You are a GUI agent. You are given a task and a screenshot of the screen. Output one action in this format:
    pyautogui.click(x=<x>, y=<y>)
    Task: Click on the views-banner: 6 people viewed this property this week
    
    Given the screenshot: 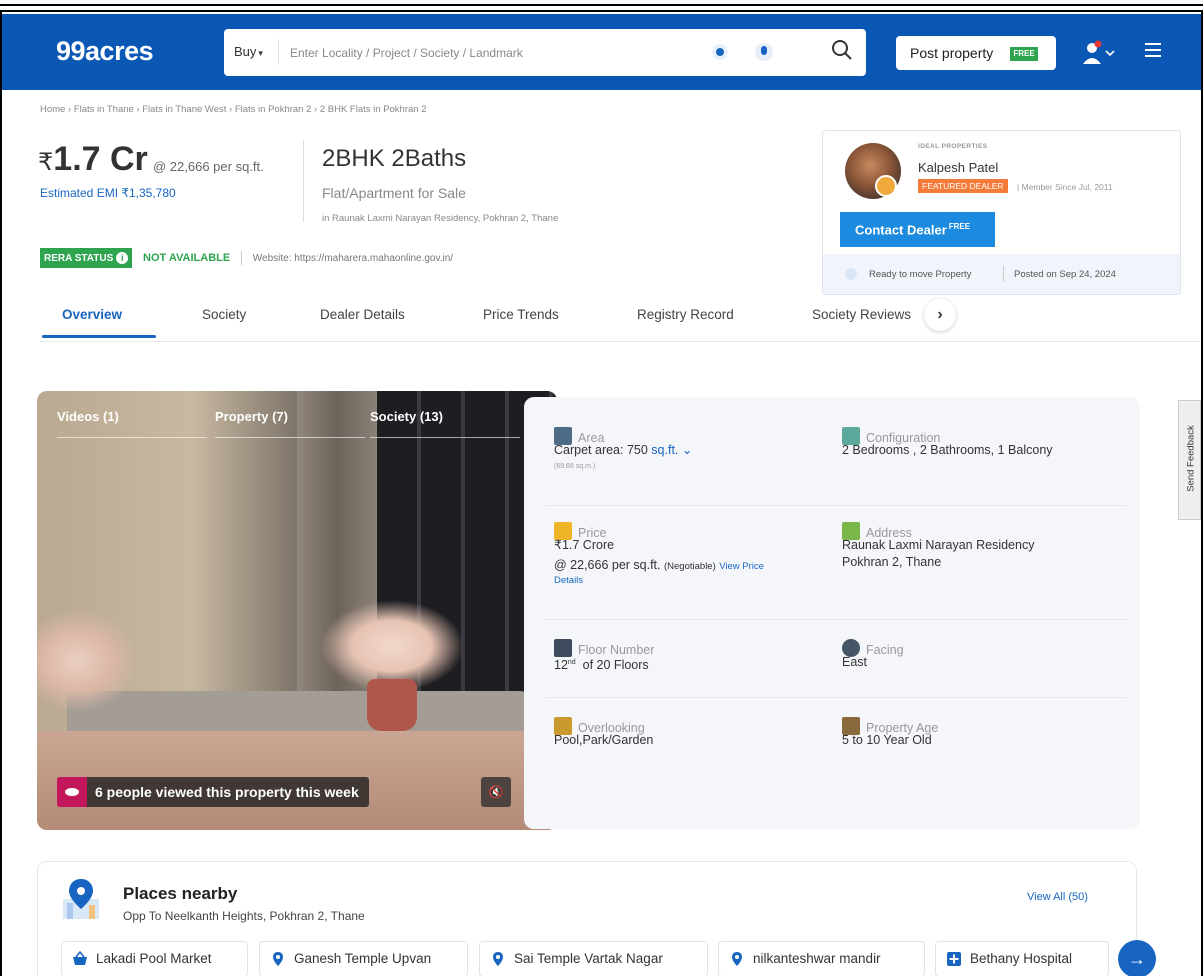 What is the action you would take?
    pyautogui.click(x=213, y=792)
    